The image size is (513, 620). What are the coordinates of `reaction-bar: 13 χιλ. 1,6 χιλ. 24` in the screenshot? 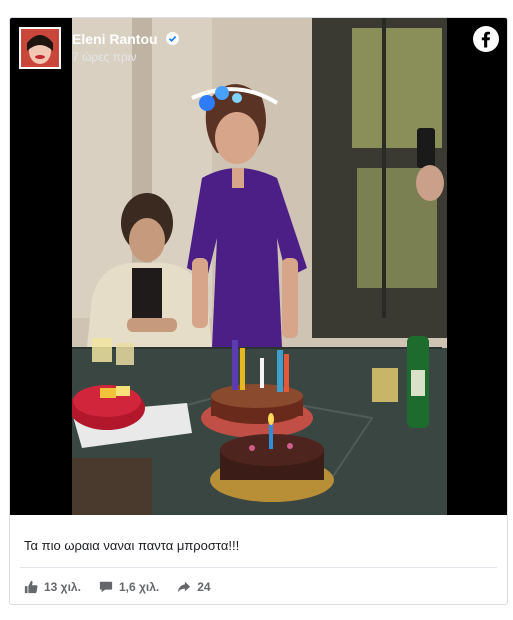 It's located at (126, 587).